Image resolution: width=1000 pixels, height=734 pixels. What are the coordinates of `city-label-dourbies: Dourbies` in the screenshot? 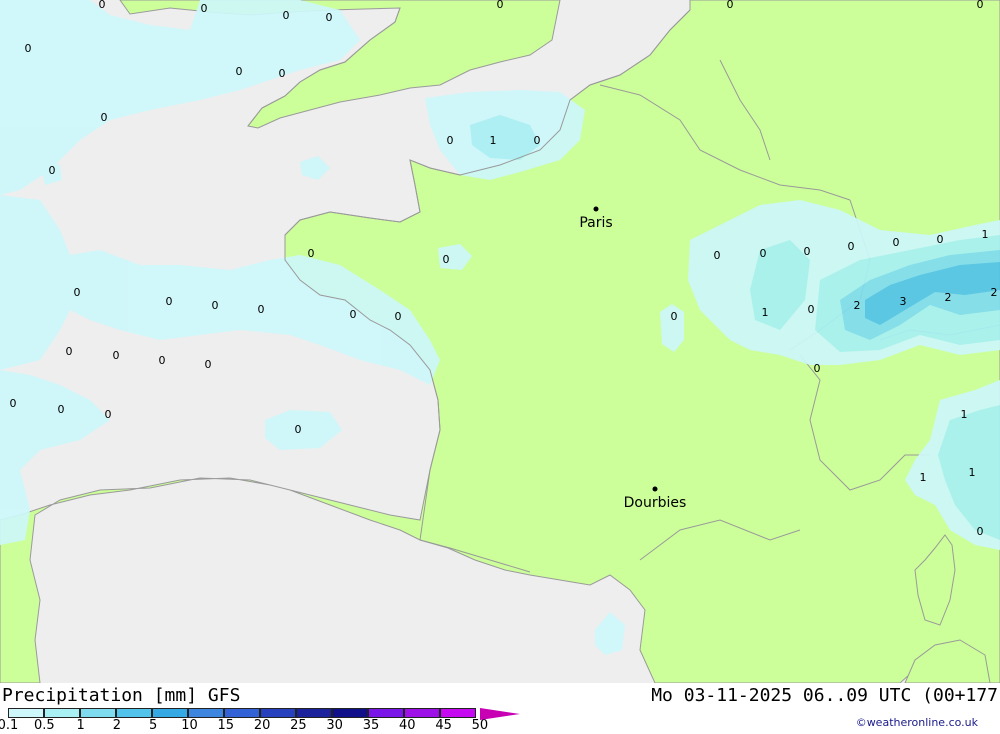 It's located at (655, 503).